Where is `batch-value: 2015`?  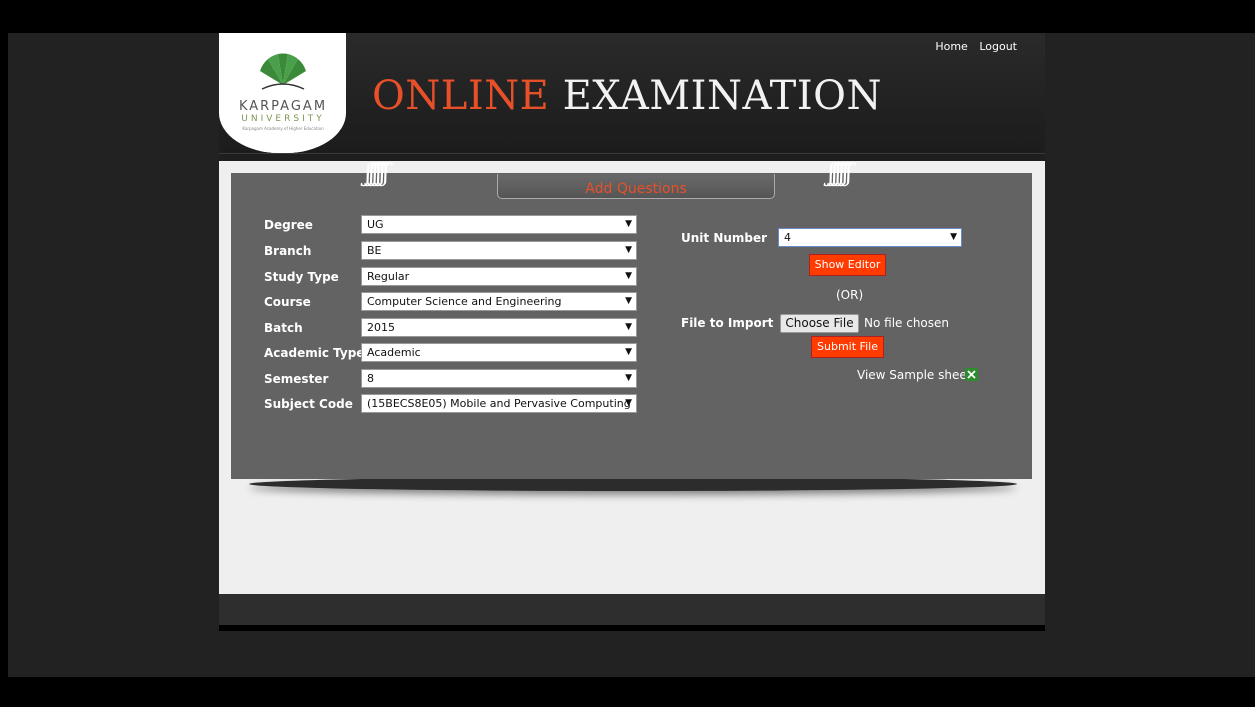
batch-value: 2015 is located at coordinates (381, 327).